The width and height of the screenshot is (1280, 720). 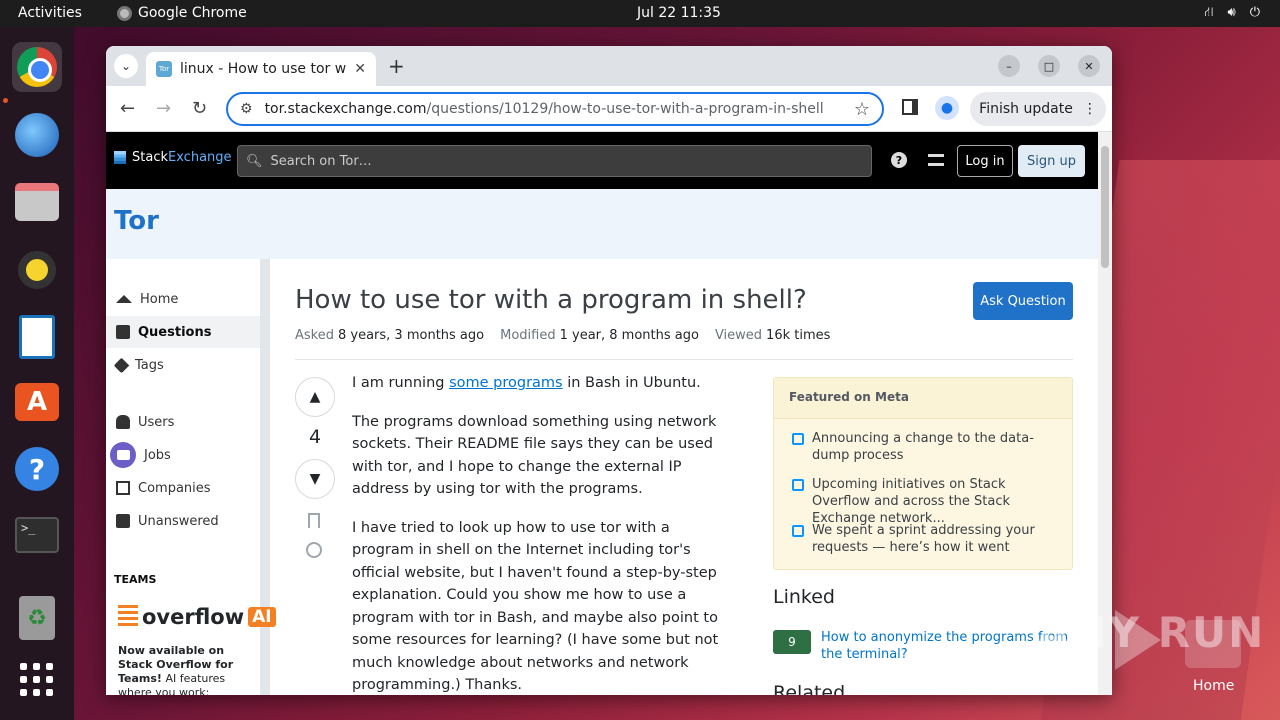 I want to click on power-icon: ⏻, so click(x=1254, y=12).